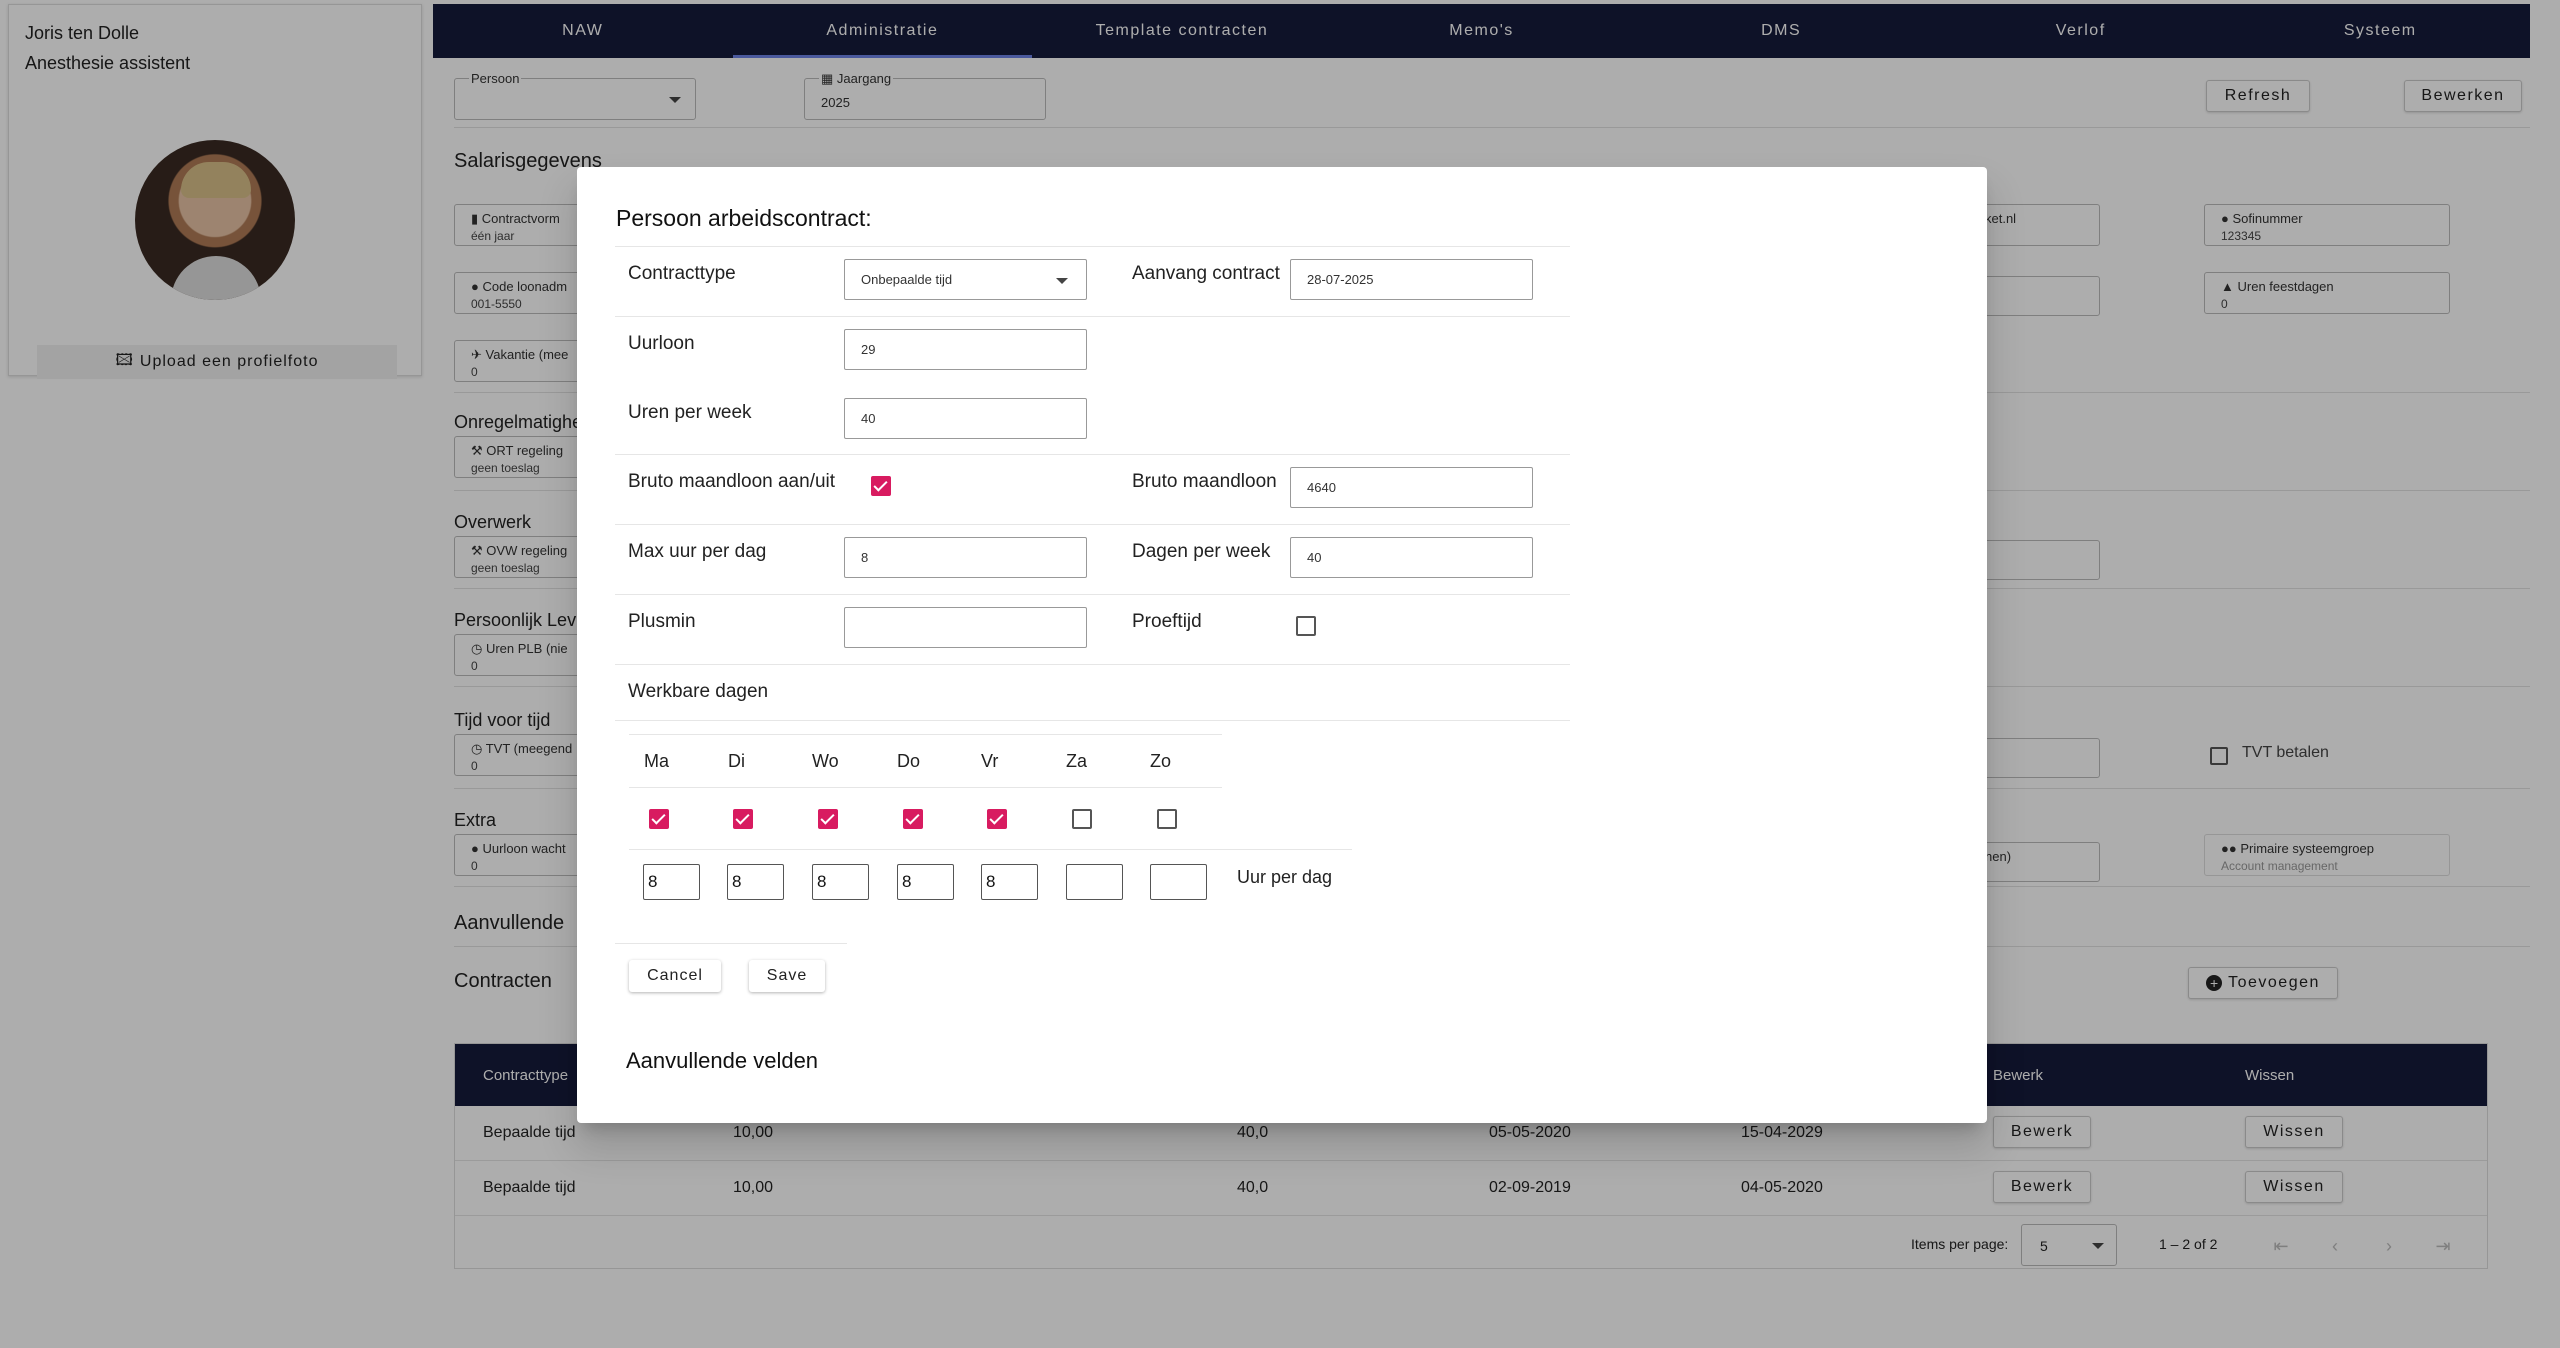  Describe the element at coordinates (1062, 281) in the screenshot. I see `chevron-down-icon` at that location.